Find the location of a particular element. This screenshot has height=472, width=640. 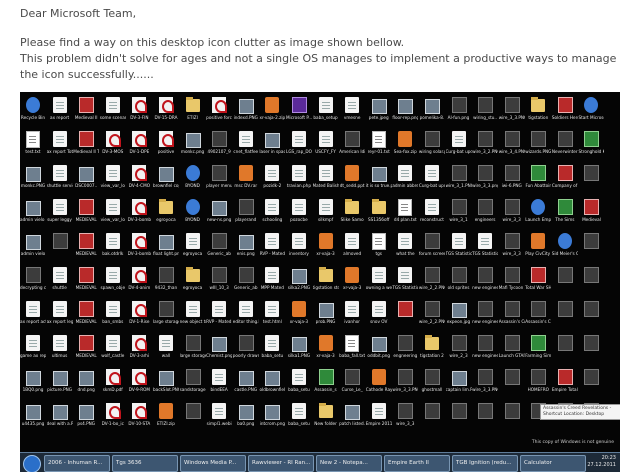

desktop-icon: view_var_lo is located at coordinates (113, 179).